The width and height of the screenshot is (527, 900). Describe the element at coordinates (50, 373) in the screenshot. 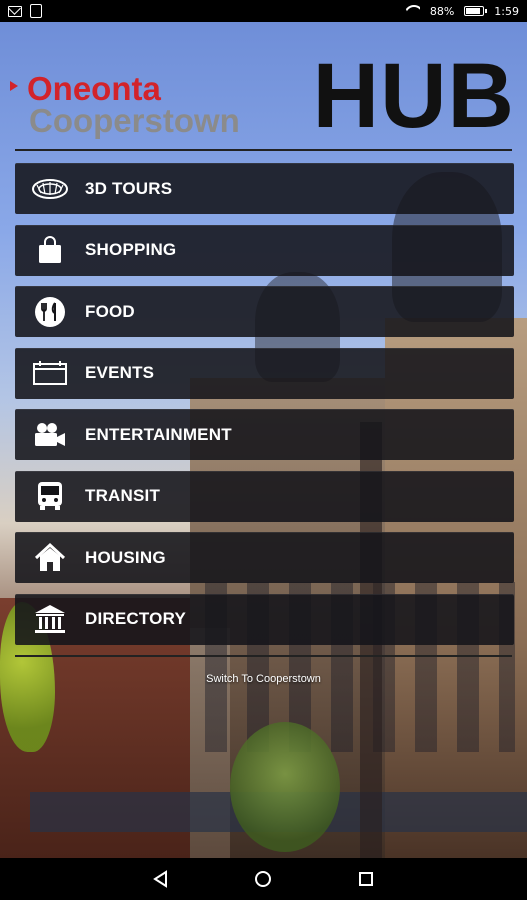

I see `events-icon` at that location.